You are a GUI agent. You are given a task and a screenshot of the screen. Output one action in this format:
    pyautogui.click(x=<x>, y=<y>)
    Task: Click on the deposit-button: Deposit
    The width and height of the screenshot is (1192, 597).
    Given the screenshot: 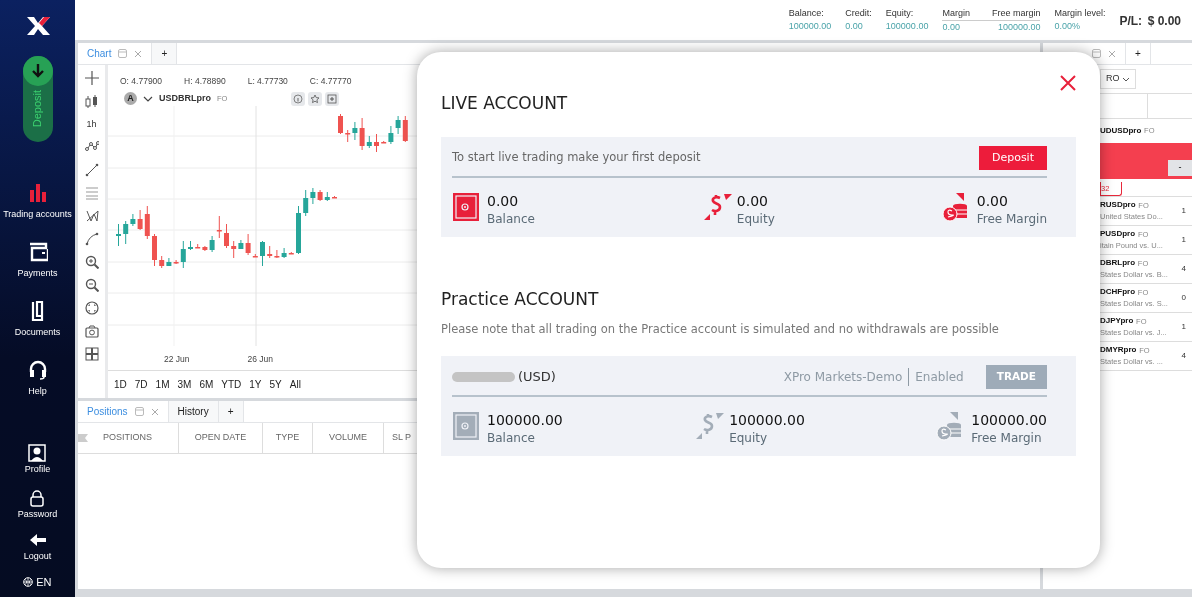 What is the action you would take?
    pyautogui.click(x=1012, y=157)
    